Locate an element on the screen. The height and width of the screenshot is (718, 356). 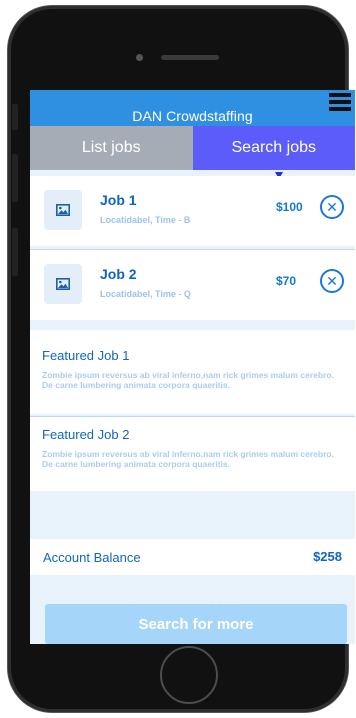
home-button is located at coordinates (189, 675).